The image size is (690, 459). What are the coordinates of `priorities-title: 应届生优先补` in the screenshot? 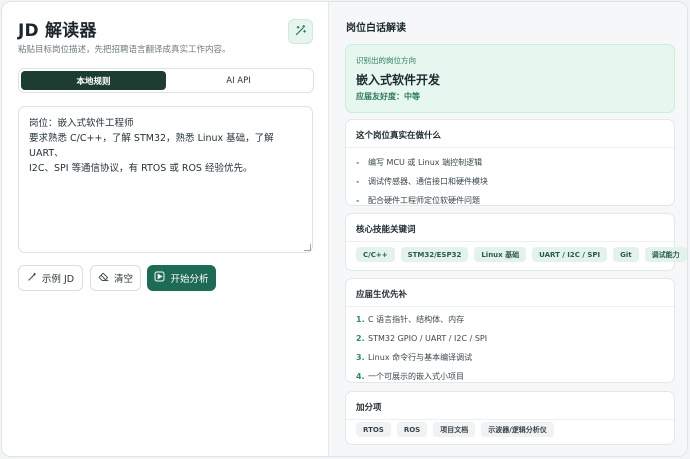 It's located at (382, 295).